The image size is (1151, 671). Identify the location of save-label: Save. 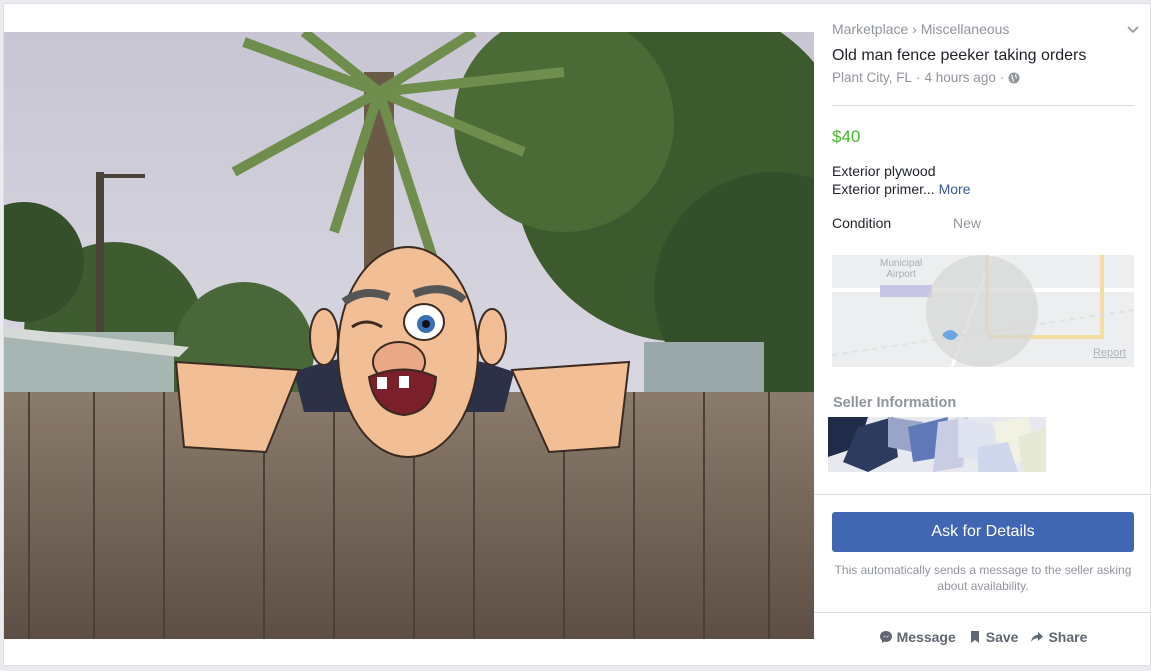
(1002, 637).